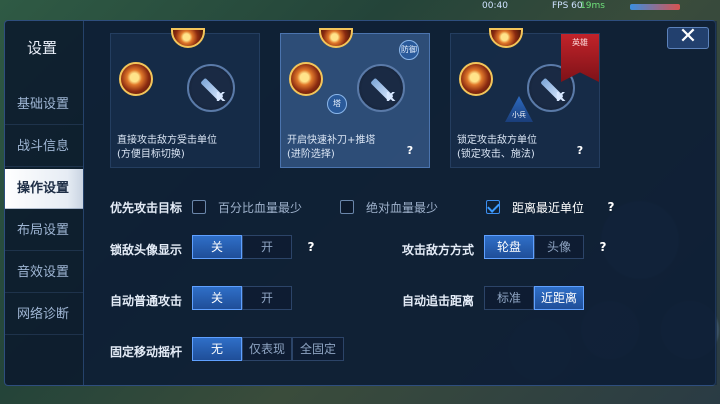 This screenshot has height=404, width=720. I want to click on attack-mode-toggle: 轮盘 头像, so click(534, 247).